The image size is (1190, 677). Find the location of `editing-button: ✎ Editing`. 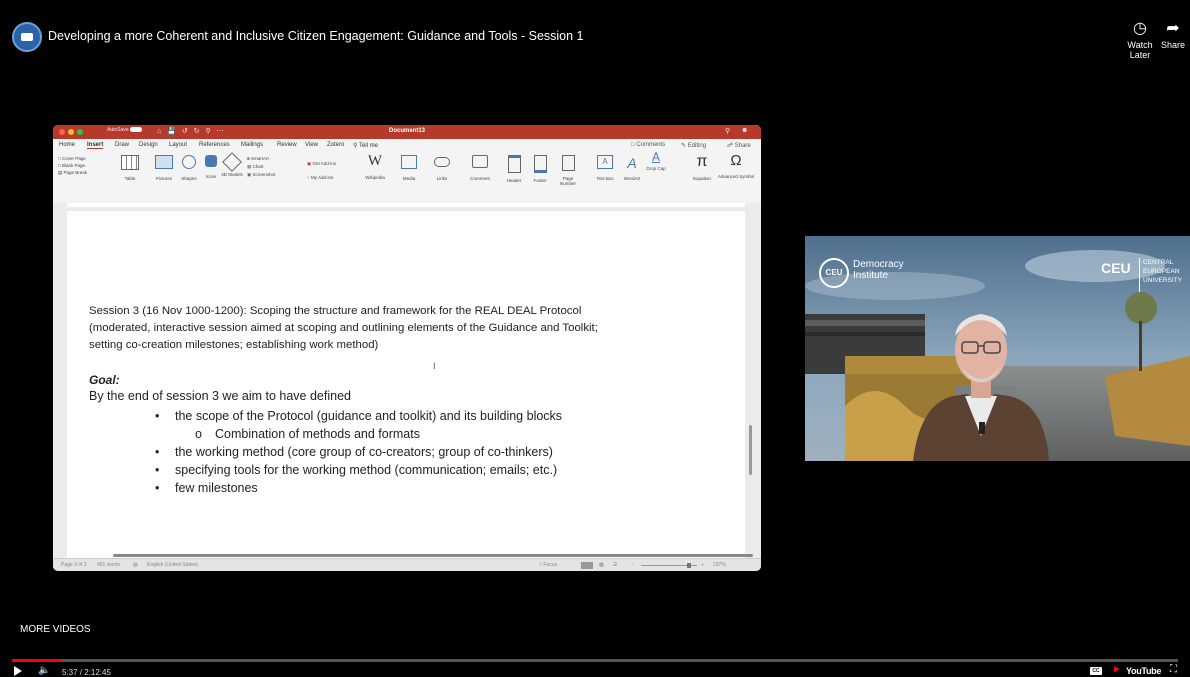

editing-button: ✎ Editing is located at coordinates (693, 145).